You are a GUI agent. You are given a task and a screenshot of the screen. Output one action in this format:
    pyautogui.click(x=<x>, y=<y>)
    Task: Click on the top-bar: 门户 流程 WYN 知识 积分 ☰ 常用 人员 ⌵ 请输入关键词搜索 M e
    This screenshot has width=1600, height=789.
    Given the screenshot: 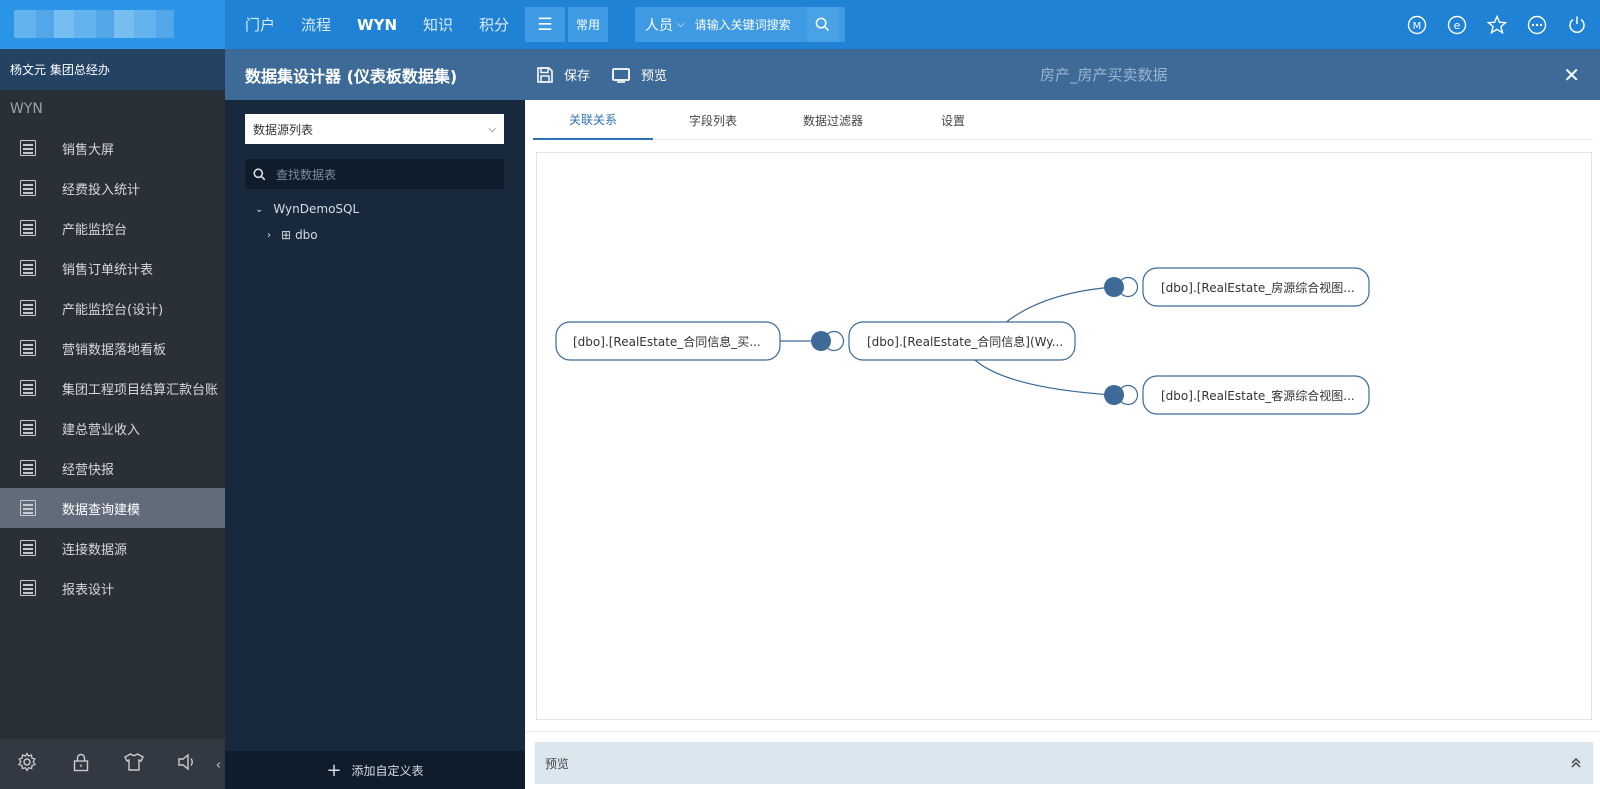 What is the action you would take?
    pyautogui.click(x=800, y=24)
    